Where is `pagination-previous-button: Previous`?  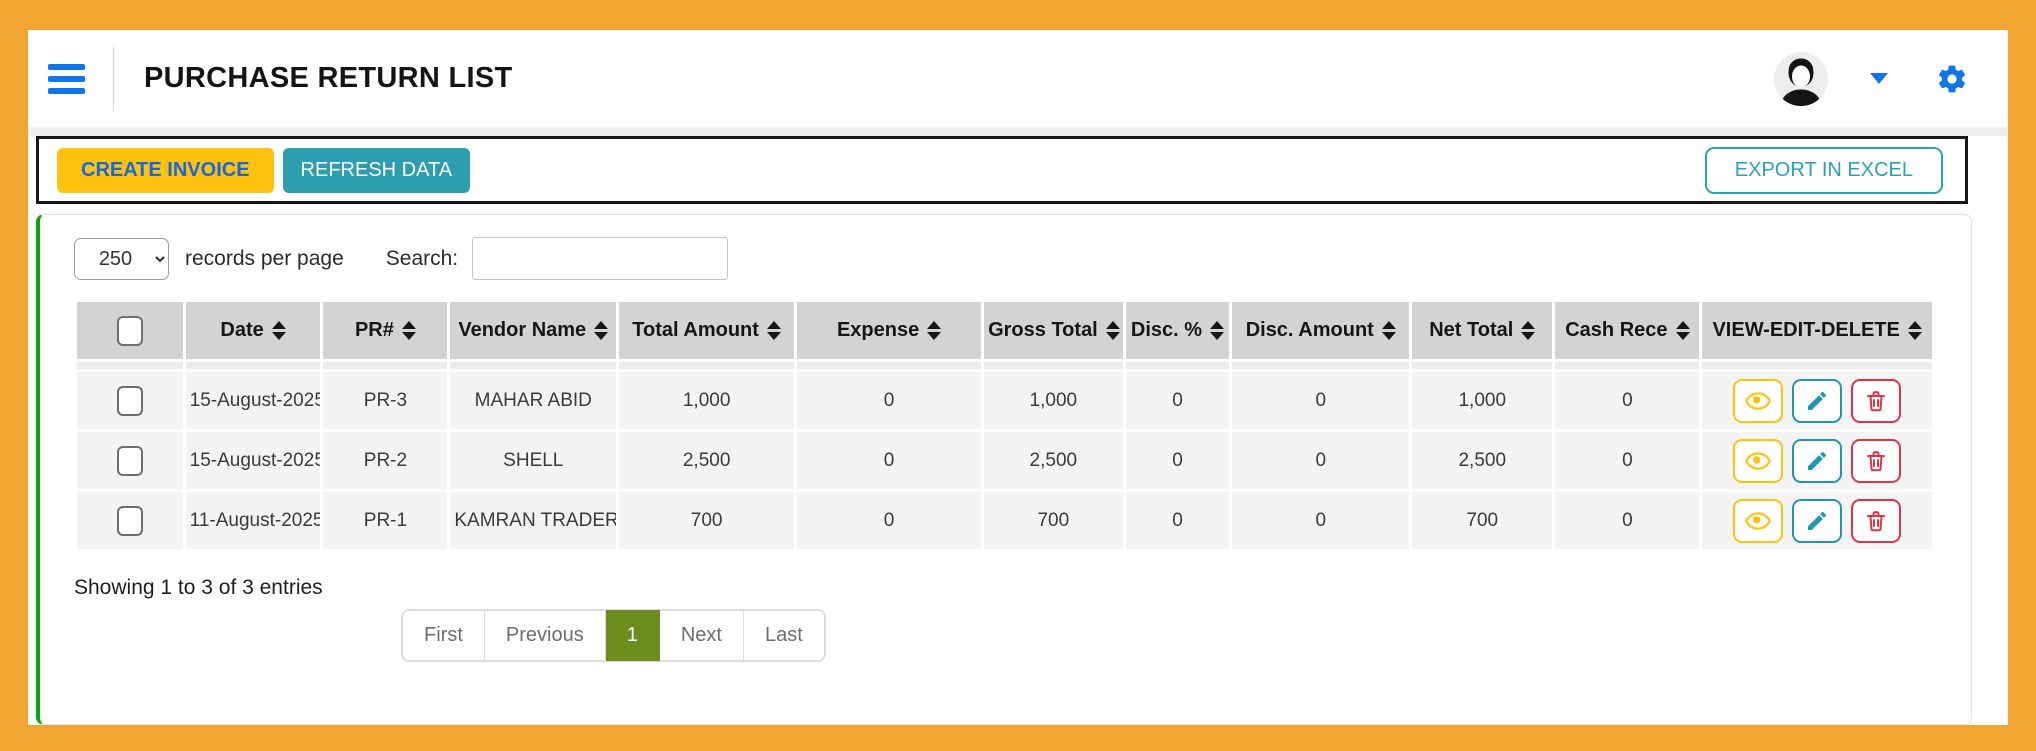
pagination-previous-button: Previous is located at coordinates (545, 635).